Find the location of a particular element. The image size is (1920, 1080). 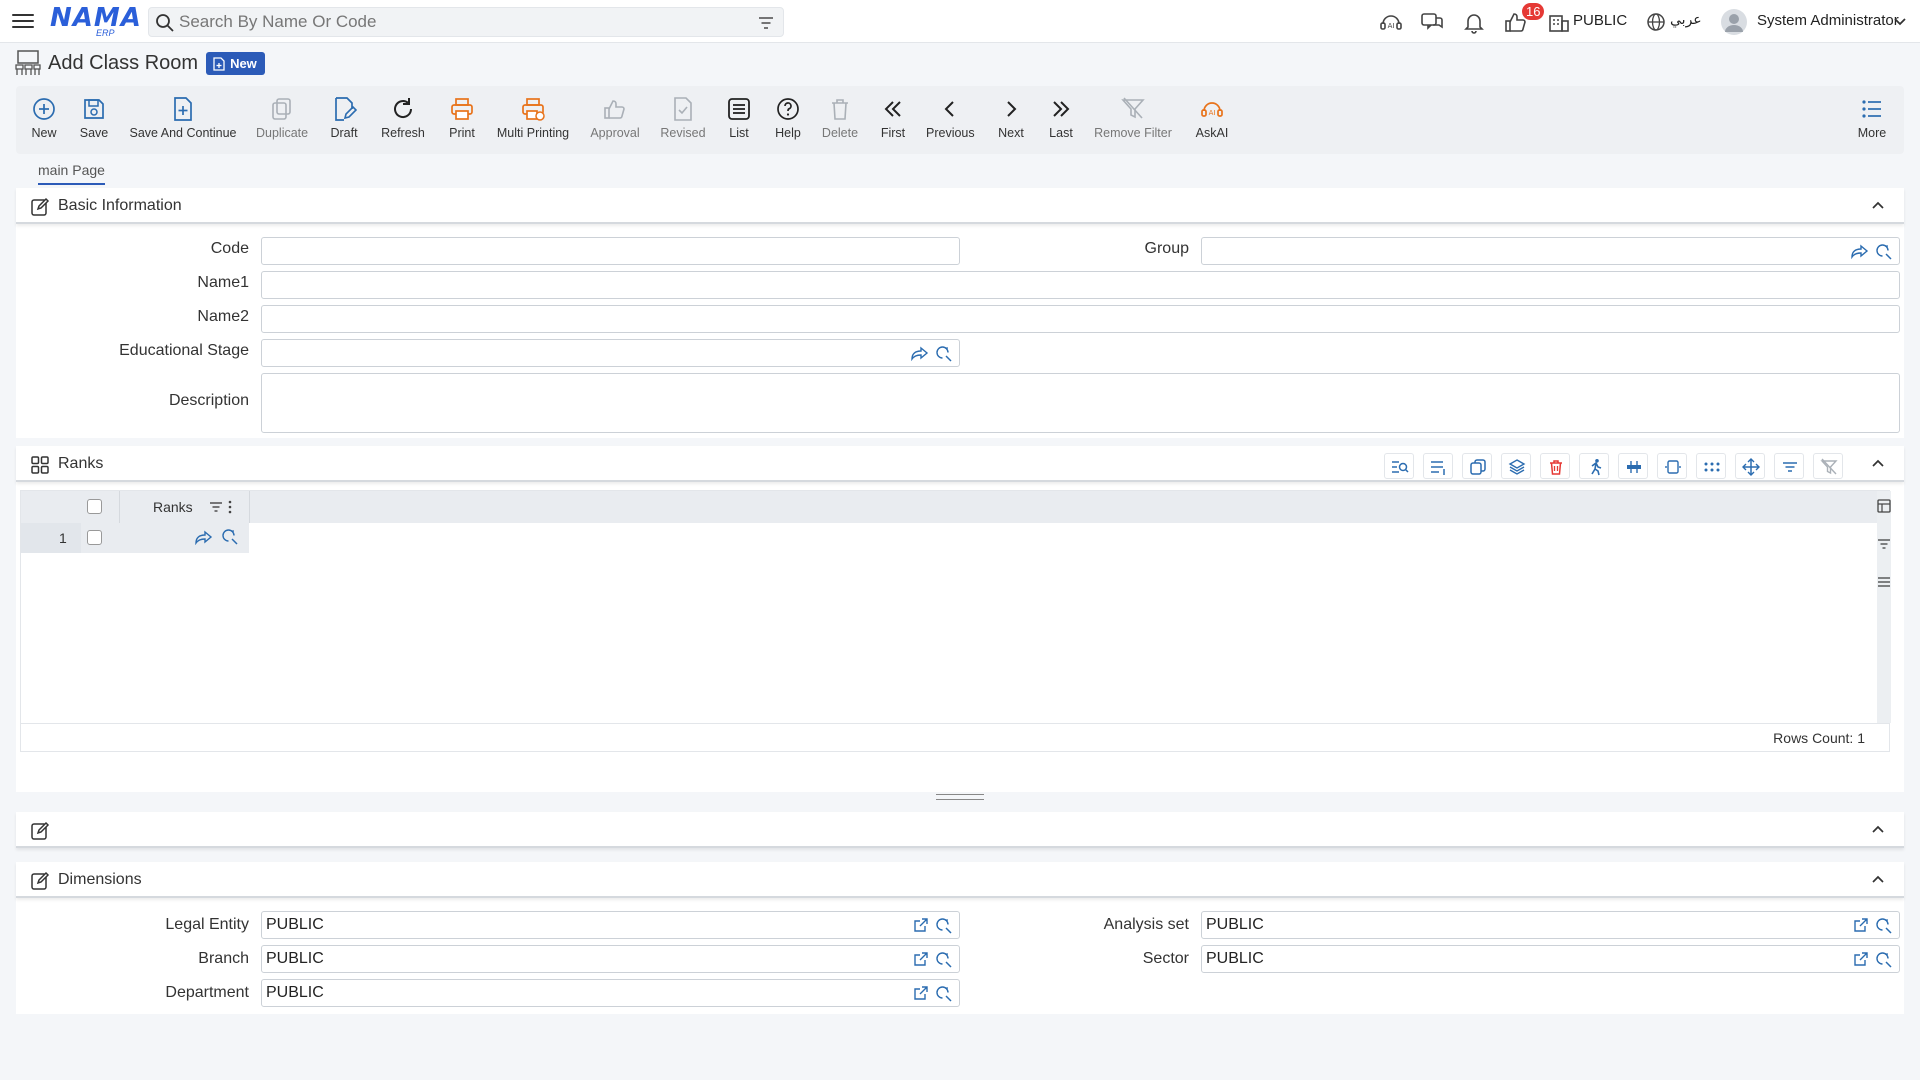

language-switch: عربي is located at coordinates (1686, 20).